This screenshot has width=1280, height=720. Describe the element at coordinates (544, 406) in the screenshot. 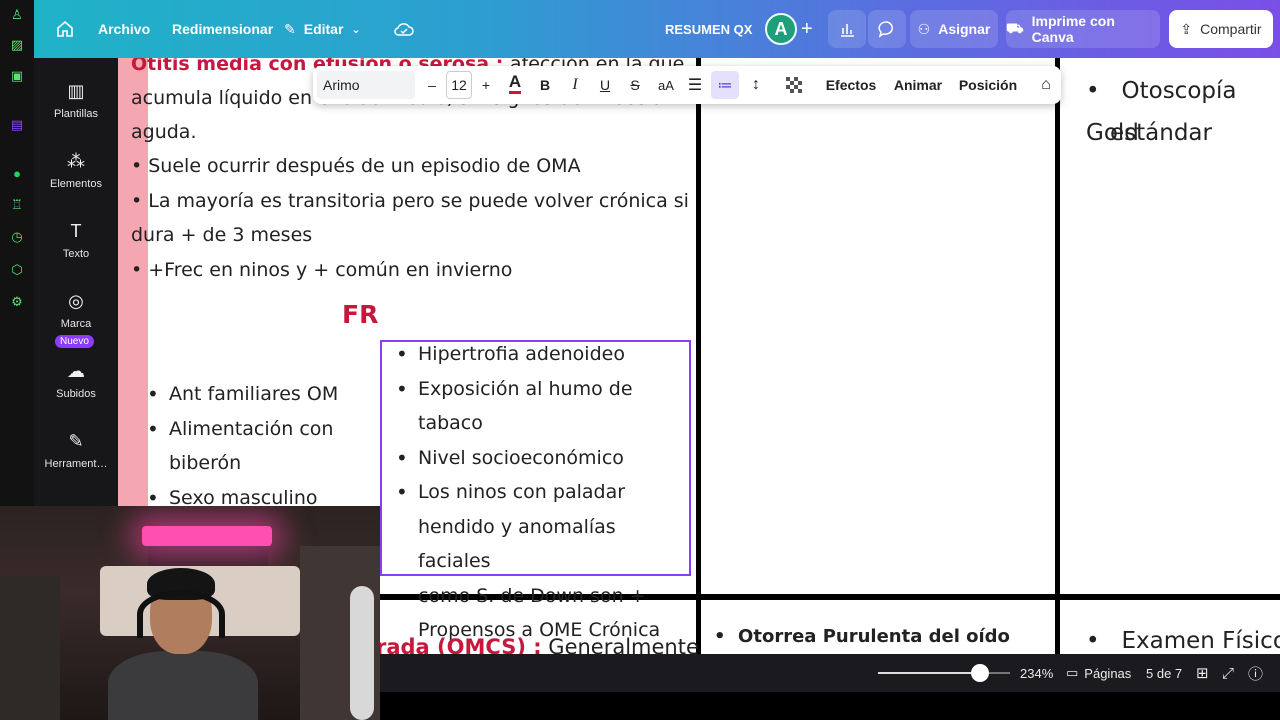

I see `list-item: Exposición al humo de tabaco` at that location.